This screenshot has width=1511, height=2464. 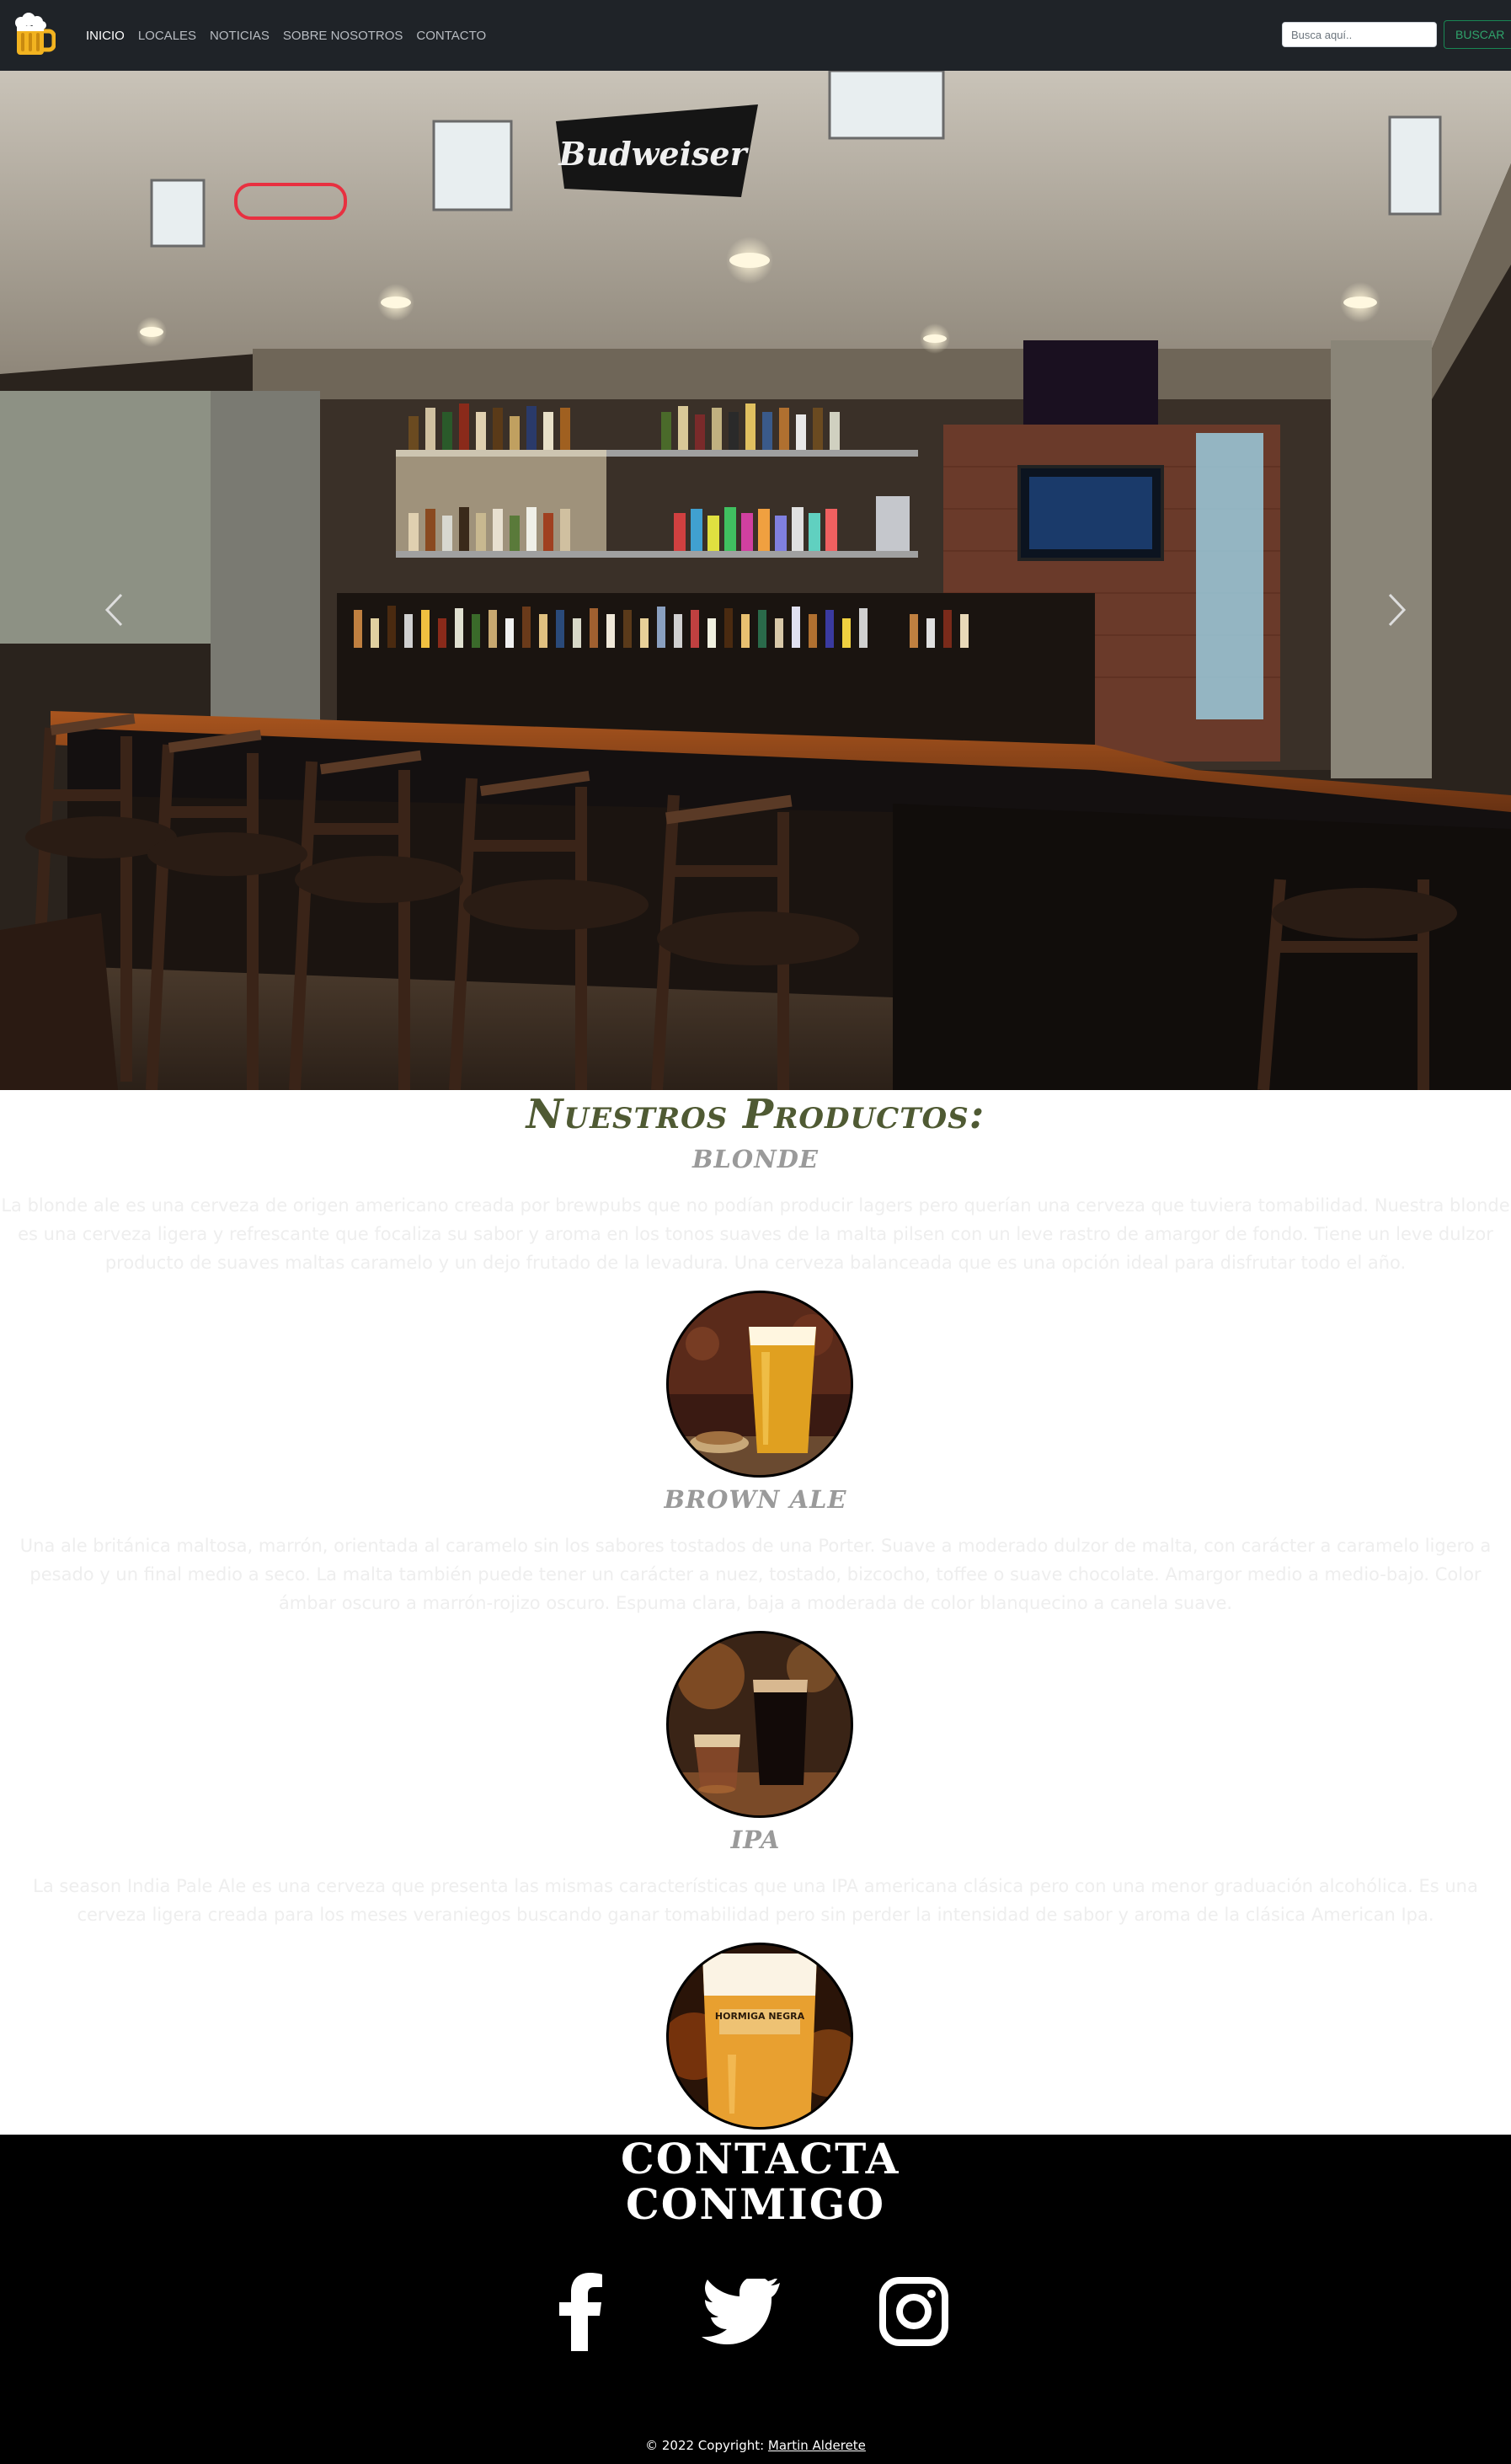 What do you see at coordinates (1359, 34) in the screenshot?
I see `search-input` at bounding box center [1359, 34].